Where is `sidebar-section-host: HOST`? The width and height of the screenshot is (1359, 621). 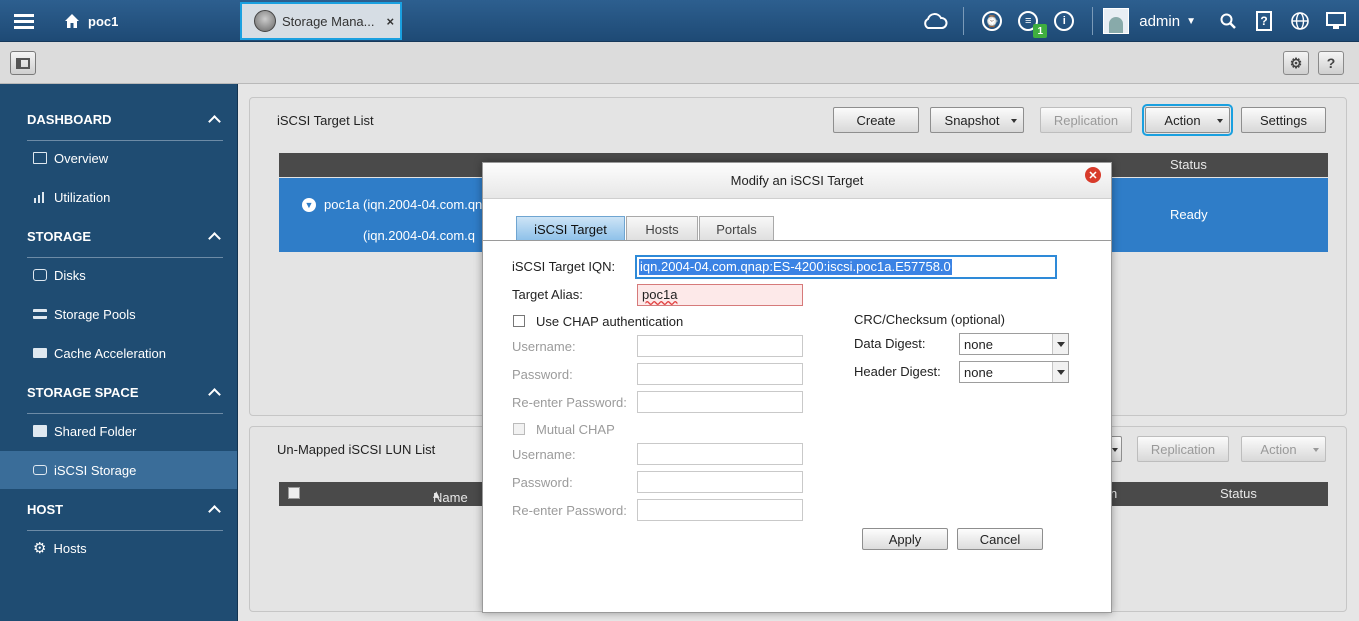 sidebar-section-host: HOST is located at coordinates (125, 509).